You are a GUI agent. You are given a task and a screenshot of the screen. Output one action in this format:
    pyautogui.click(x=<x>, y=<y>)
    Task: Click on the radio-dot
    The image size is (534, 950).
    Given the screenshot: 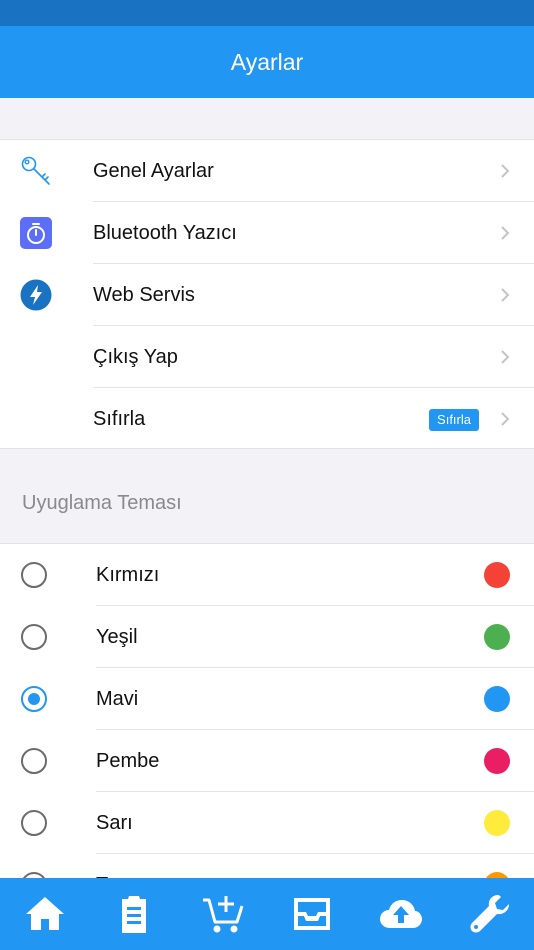 What is the action you would take?
    pyautogui.click(x=34, y=699)
    